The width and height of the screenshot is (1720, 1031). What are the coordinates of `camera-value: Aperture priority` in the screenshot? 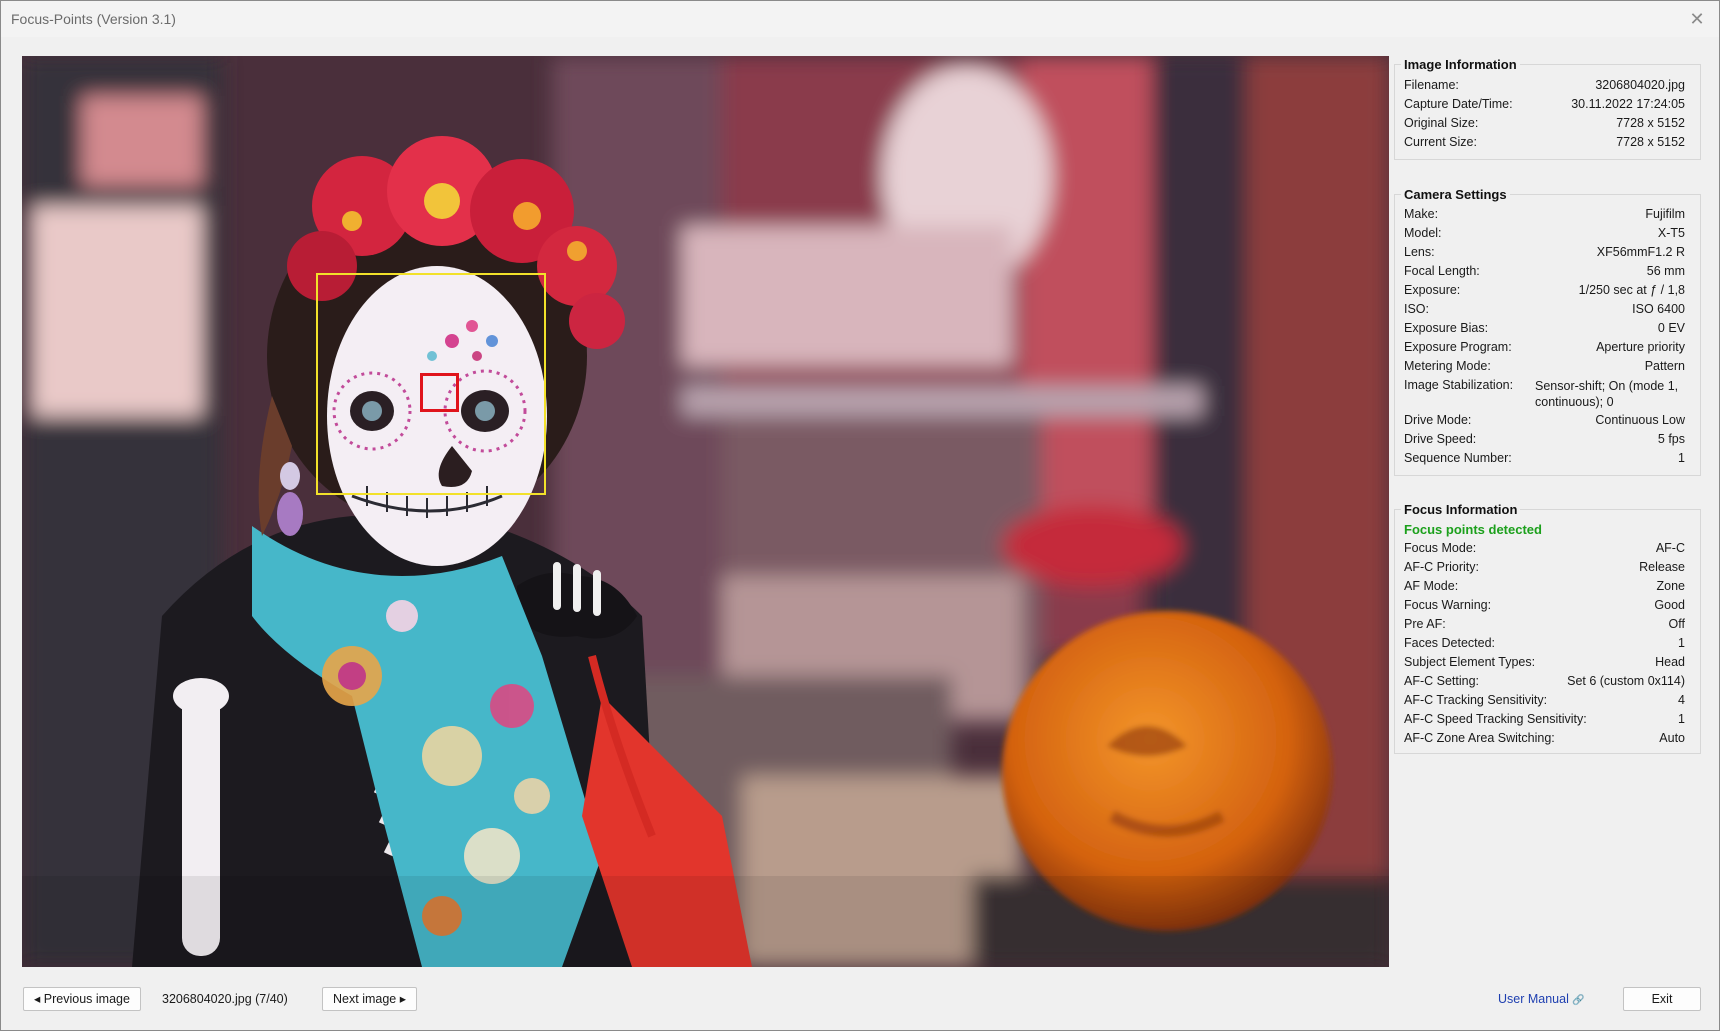 It's located at (1640, 347).